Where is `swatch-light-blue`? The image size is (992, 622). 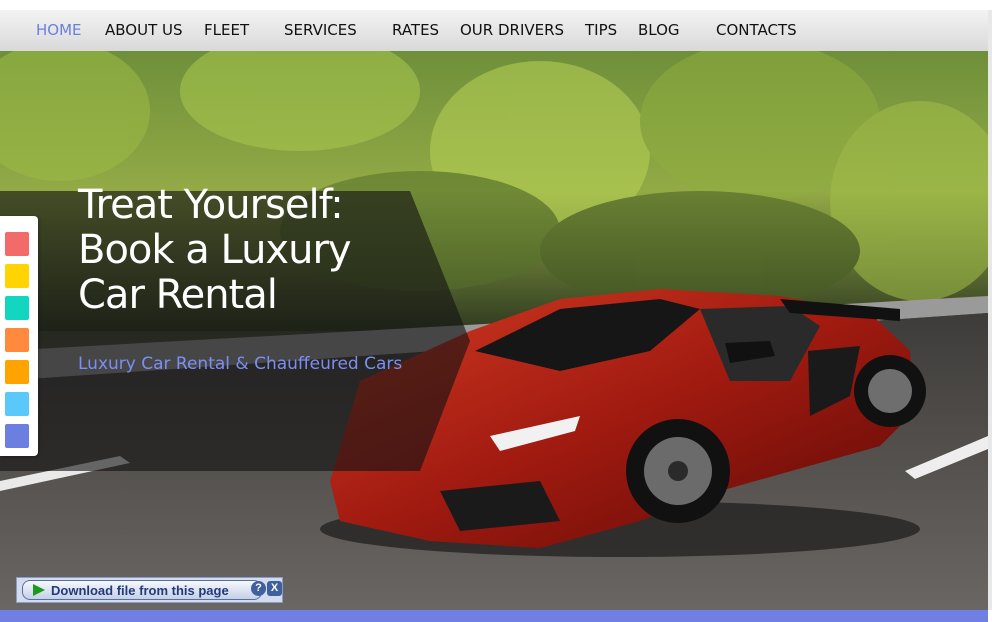 swatch-light-blue is located at coordinates (17, 404).